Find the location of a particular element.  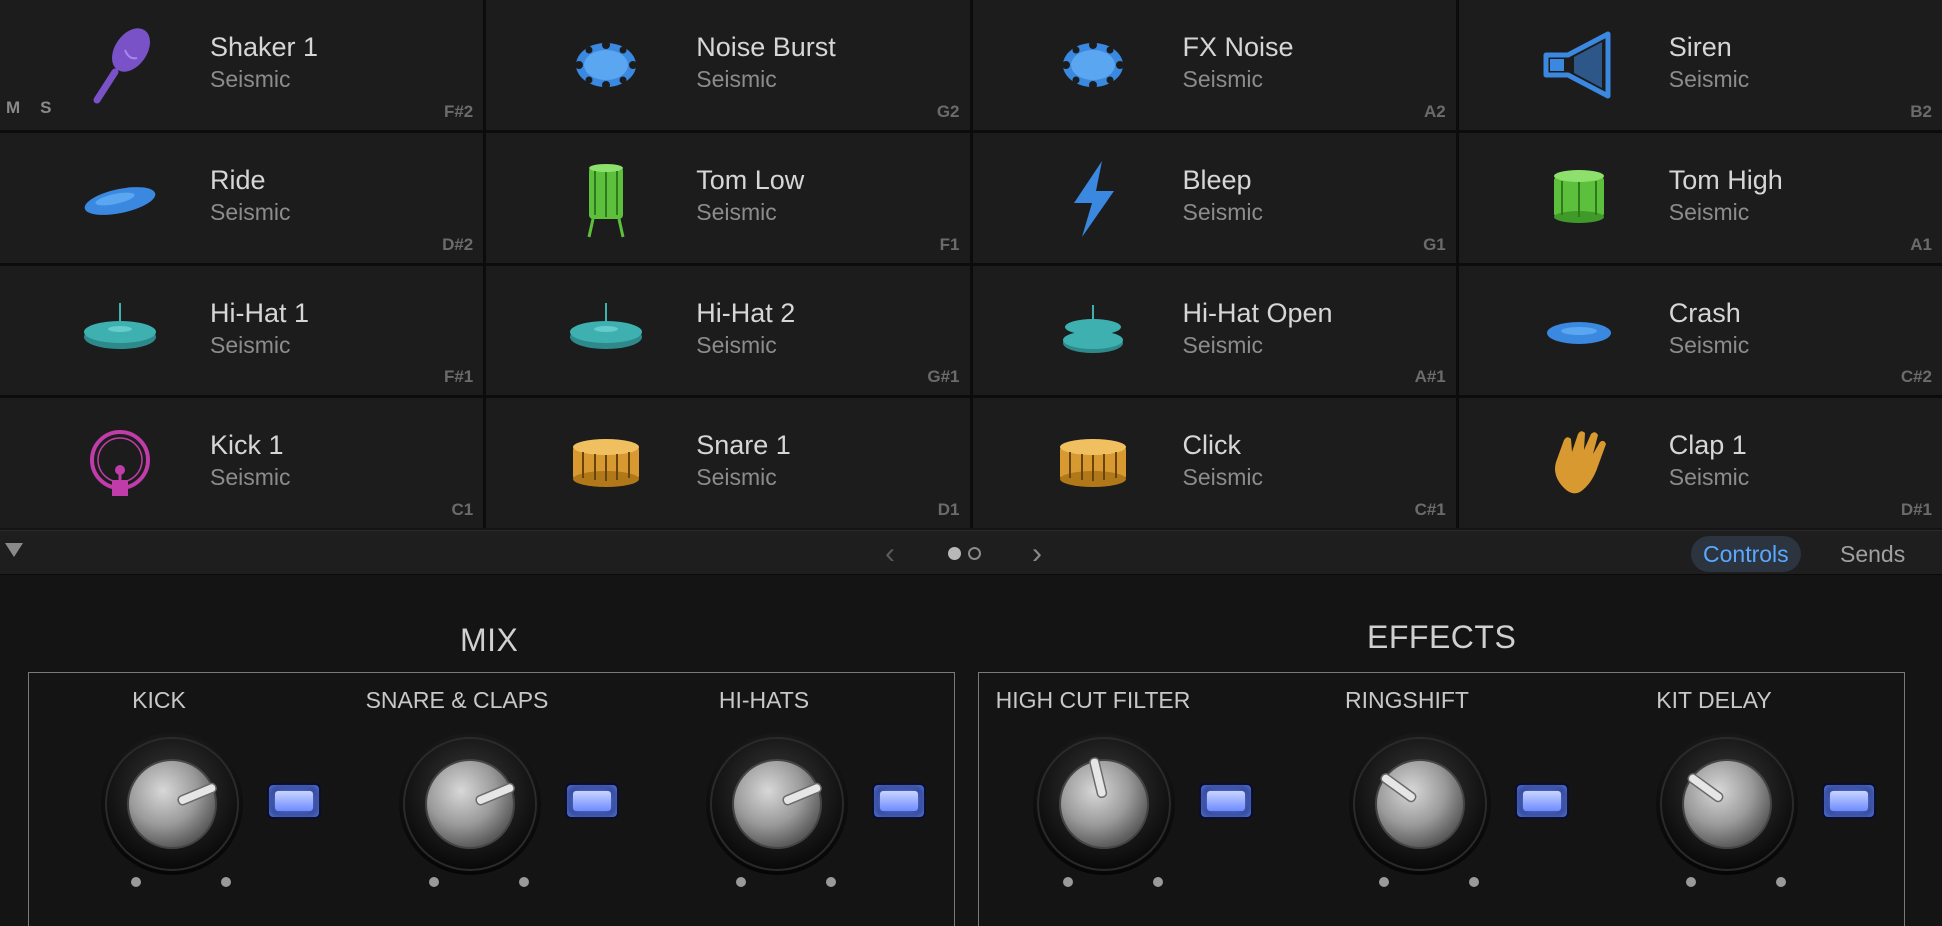

mute-button: M is located at coordinates (13, 107).